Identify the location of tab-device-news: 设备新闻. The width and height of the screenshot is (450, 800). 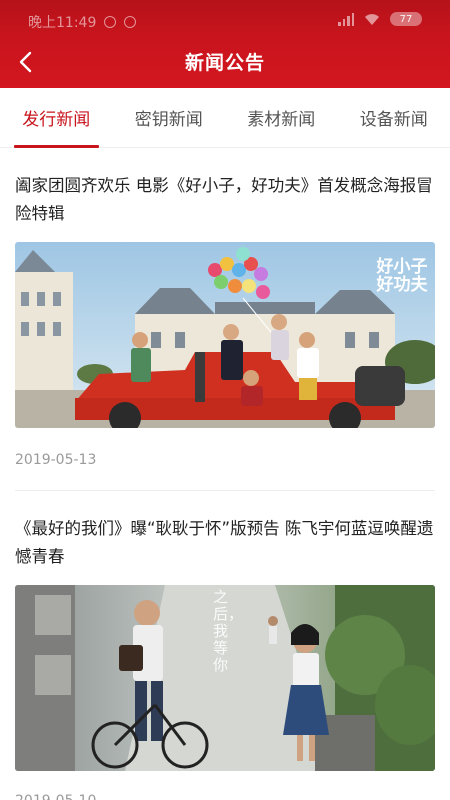
(394, 117).